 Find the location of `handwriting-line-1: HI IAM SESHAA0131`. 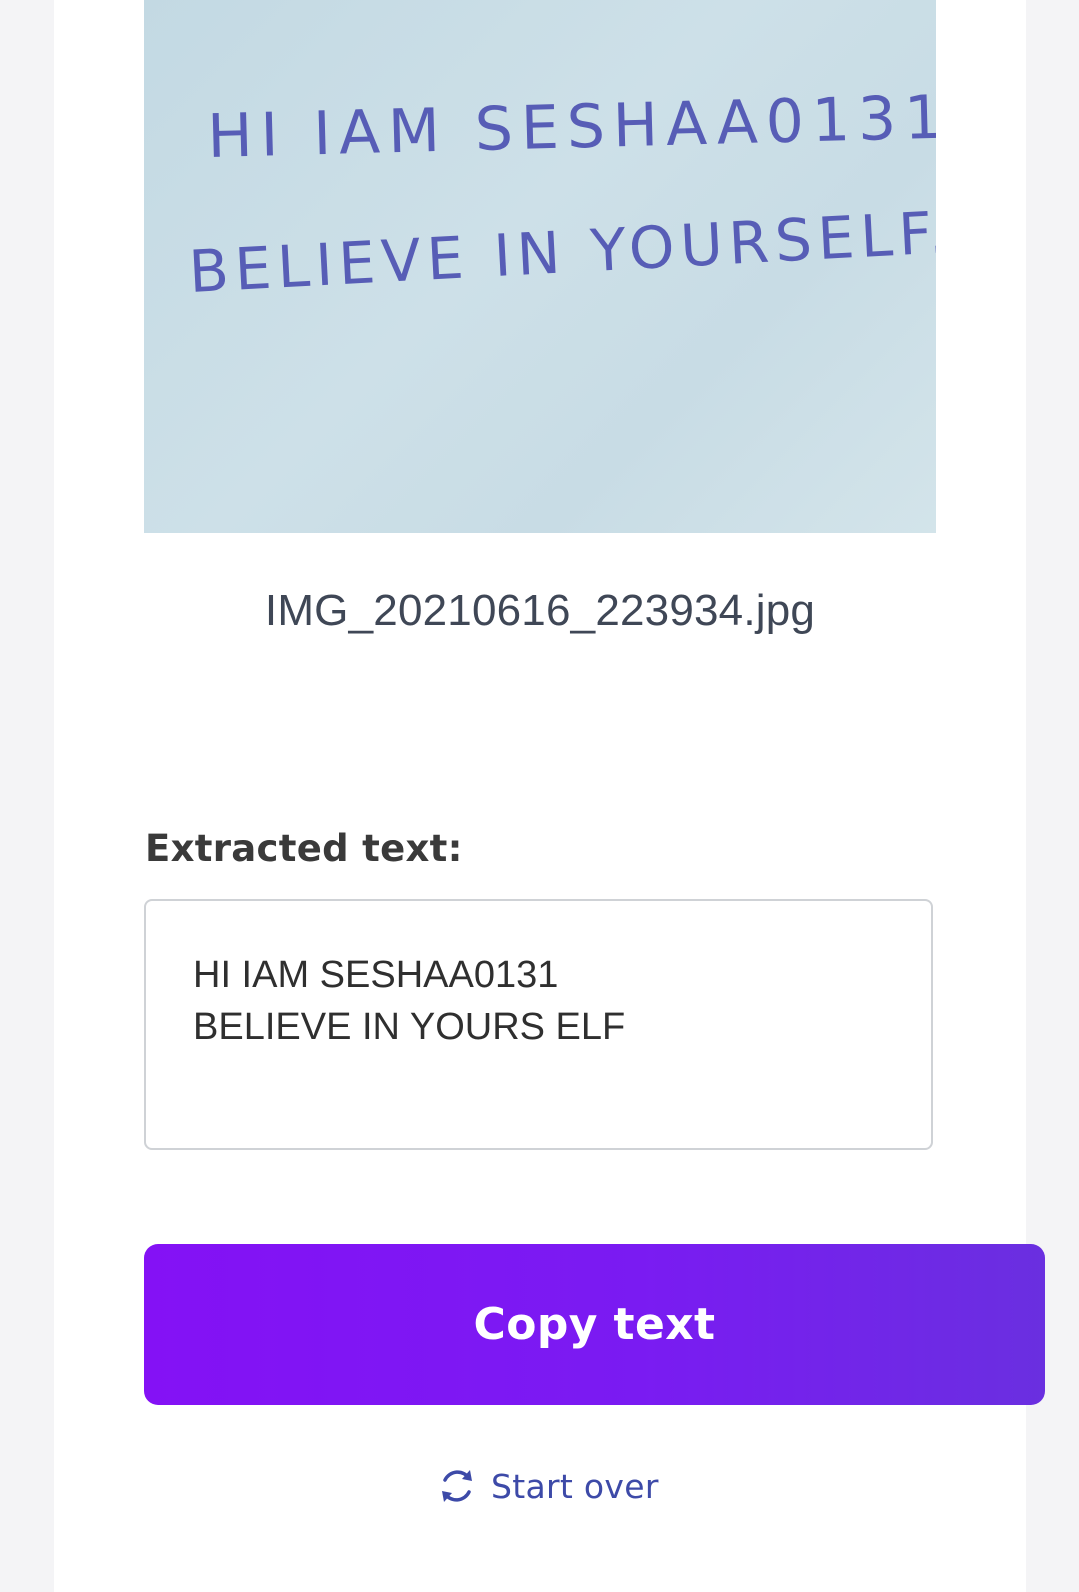

handwriting-line-1: HI IAM SESHAA0131 is located at coordinates (571, 127).